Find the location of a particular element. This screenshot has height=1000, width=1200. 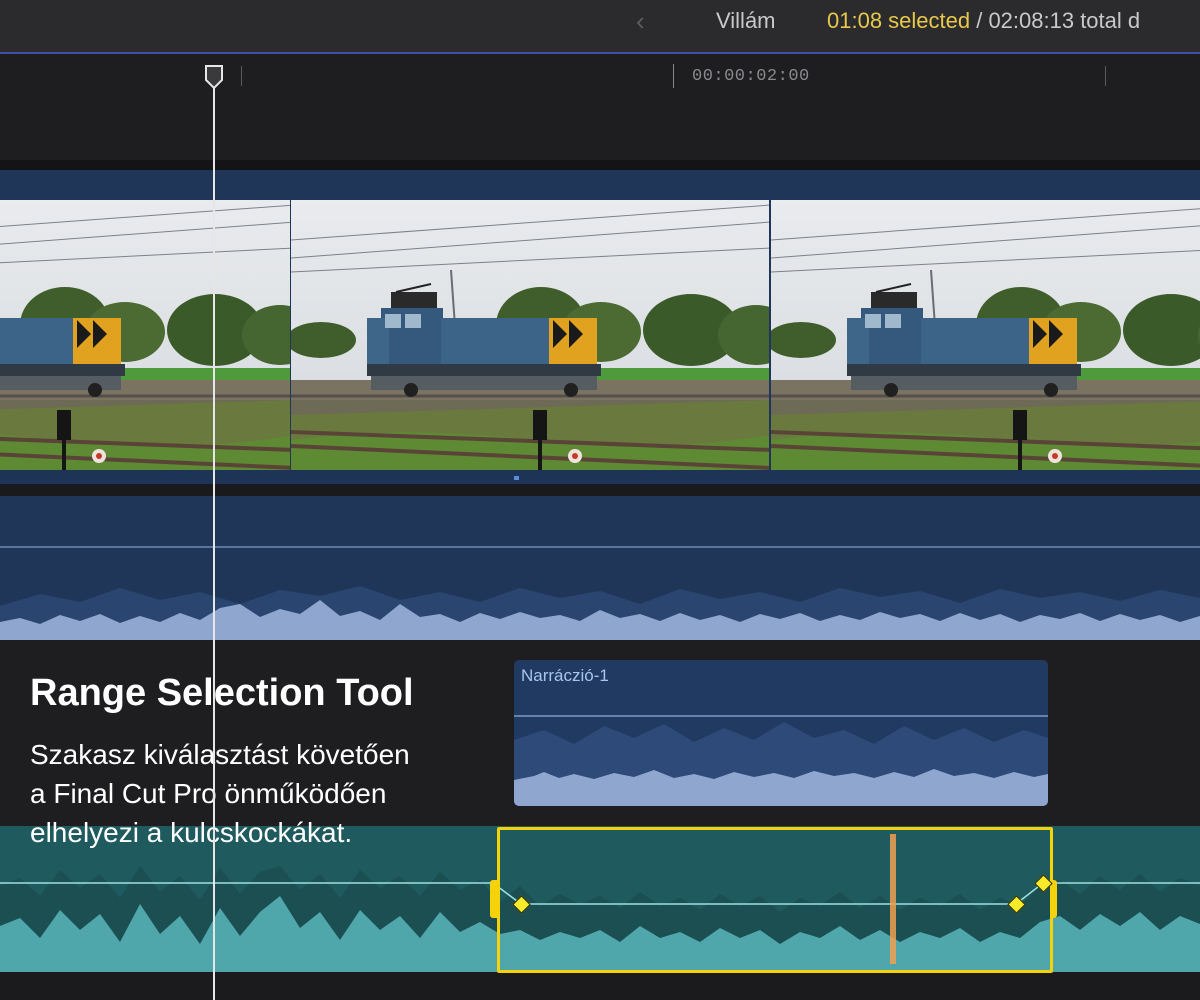

primary-audio-waveform is located at coordinates (600, 568).